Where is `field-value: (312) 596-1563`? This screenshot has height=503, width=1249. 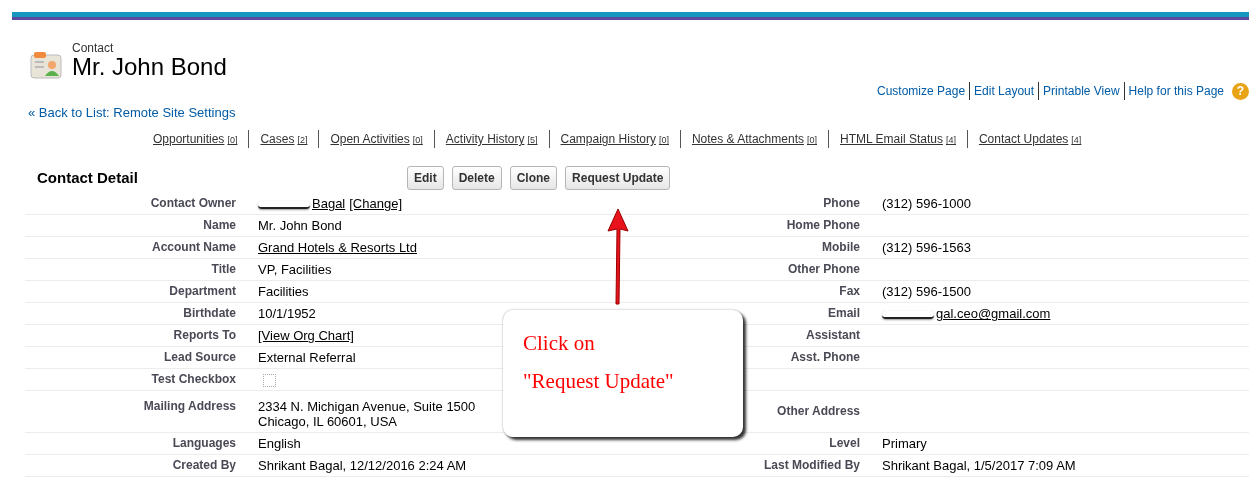
field-value: (312) 596-1563 is located at coordinates (926, 248).